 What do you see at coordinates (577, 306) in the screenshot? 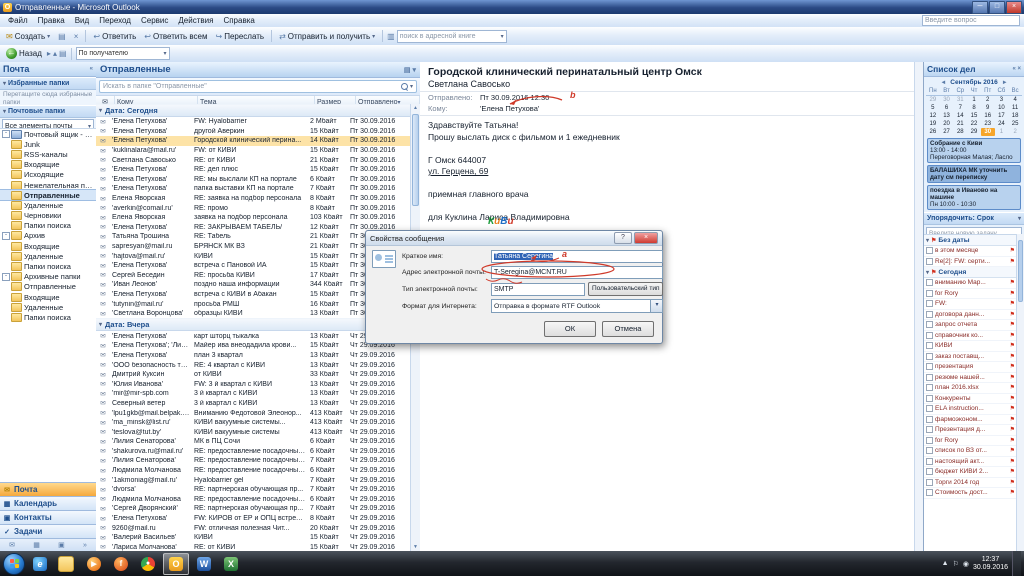
I see `internet-format-select: Отправка в формате RTF Outlook ▾` at bounding box center [577, 306].